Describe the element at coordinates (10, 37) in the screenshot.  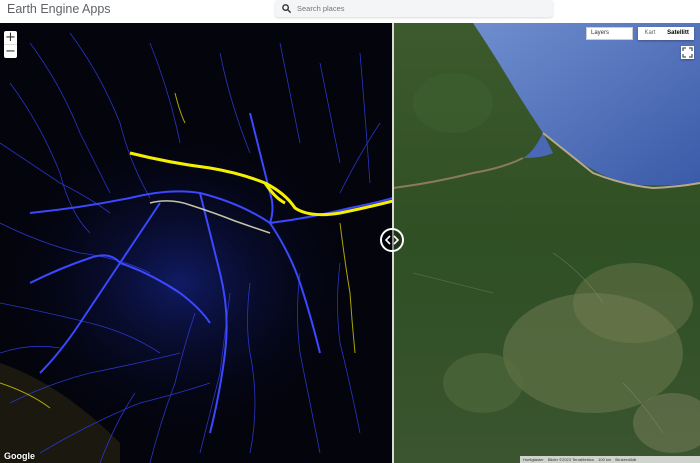
I see `zoom-in-button: +` at that location.